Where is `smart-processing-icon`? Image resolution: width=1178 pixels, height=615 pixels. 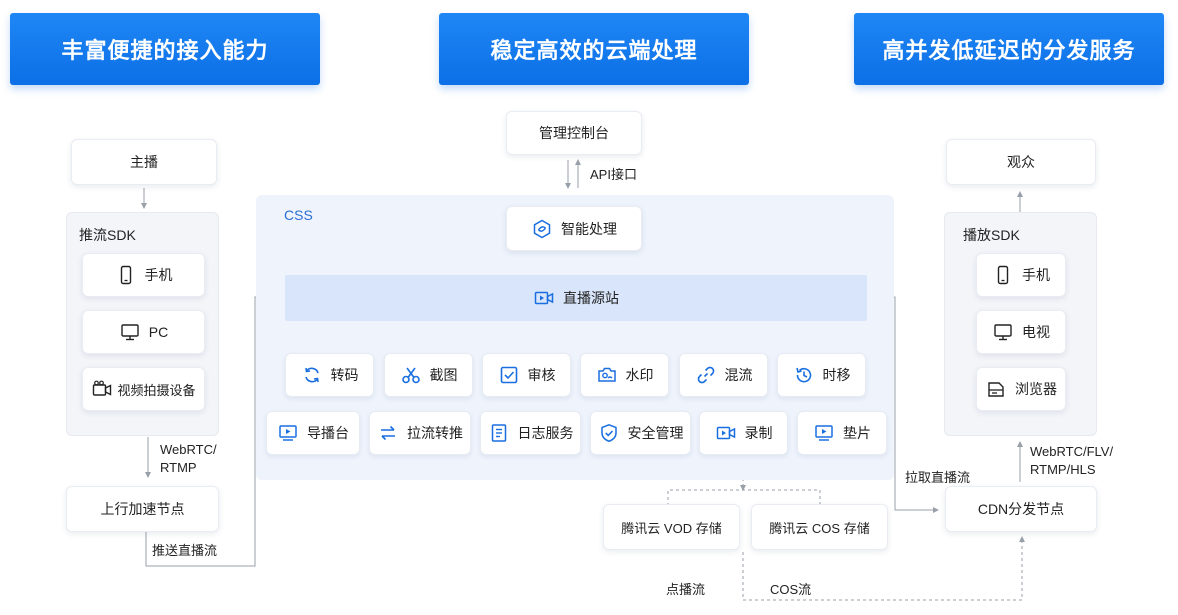 smart-processing-icon is located at coordinates (542, 229).